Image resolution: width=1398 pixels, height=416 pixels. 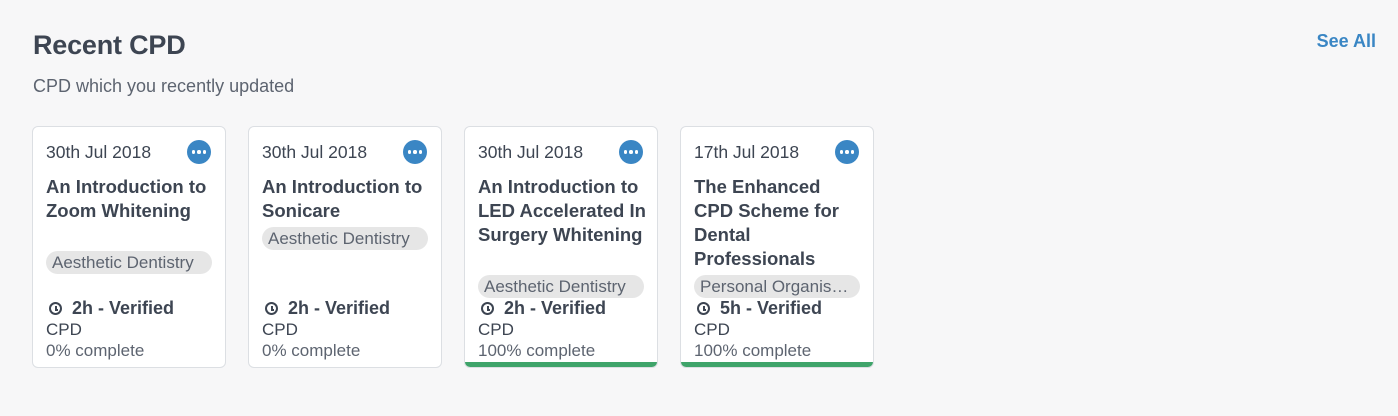 What do you see at coordinates (771, 308) in the screenshot?
I see `duration-label: 5h - Verified` at bounding box center [771, 308].